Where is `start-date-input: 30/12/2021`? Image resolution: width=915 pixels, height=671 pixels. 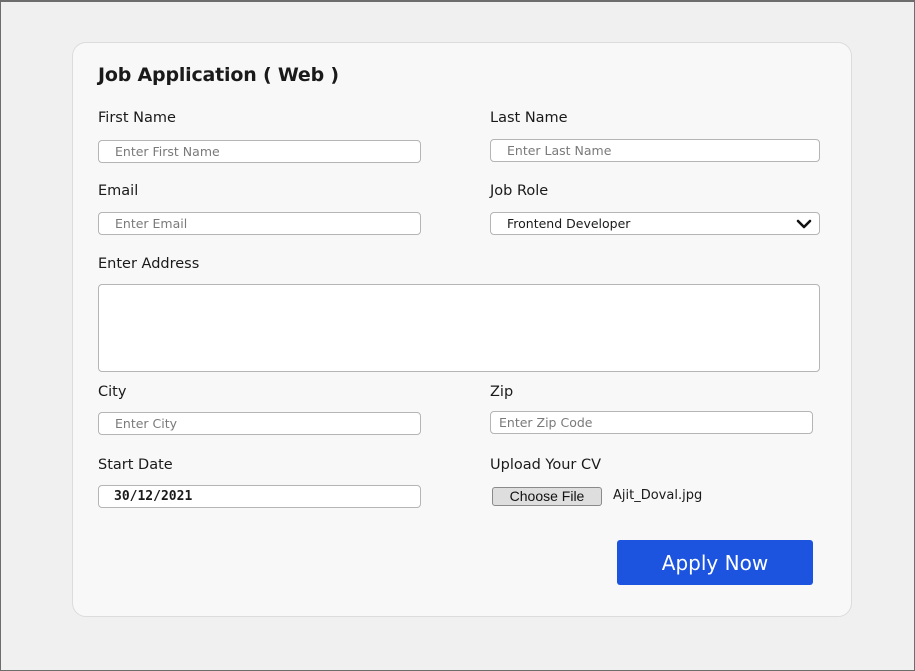 start-date-input: 30/12/2021 is located at coordinates (259, 496).